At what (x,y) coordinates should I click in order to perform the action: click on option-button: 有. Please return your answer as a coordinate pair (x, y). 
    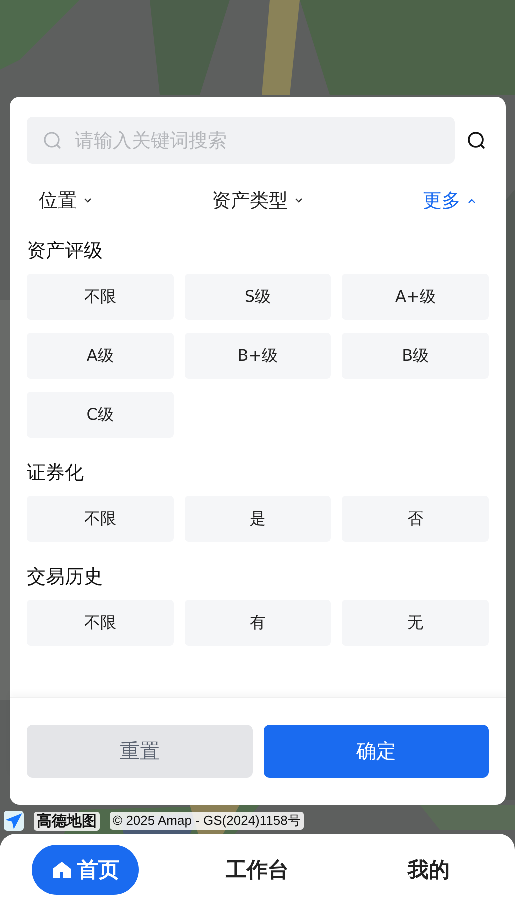
    Looking at the image, I should click on (258, 623).